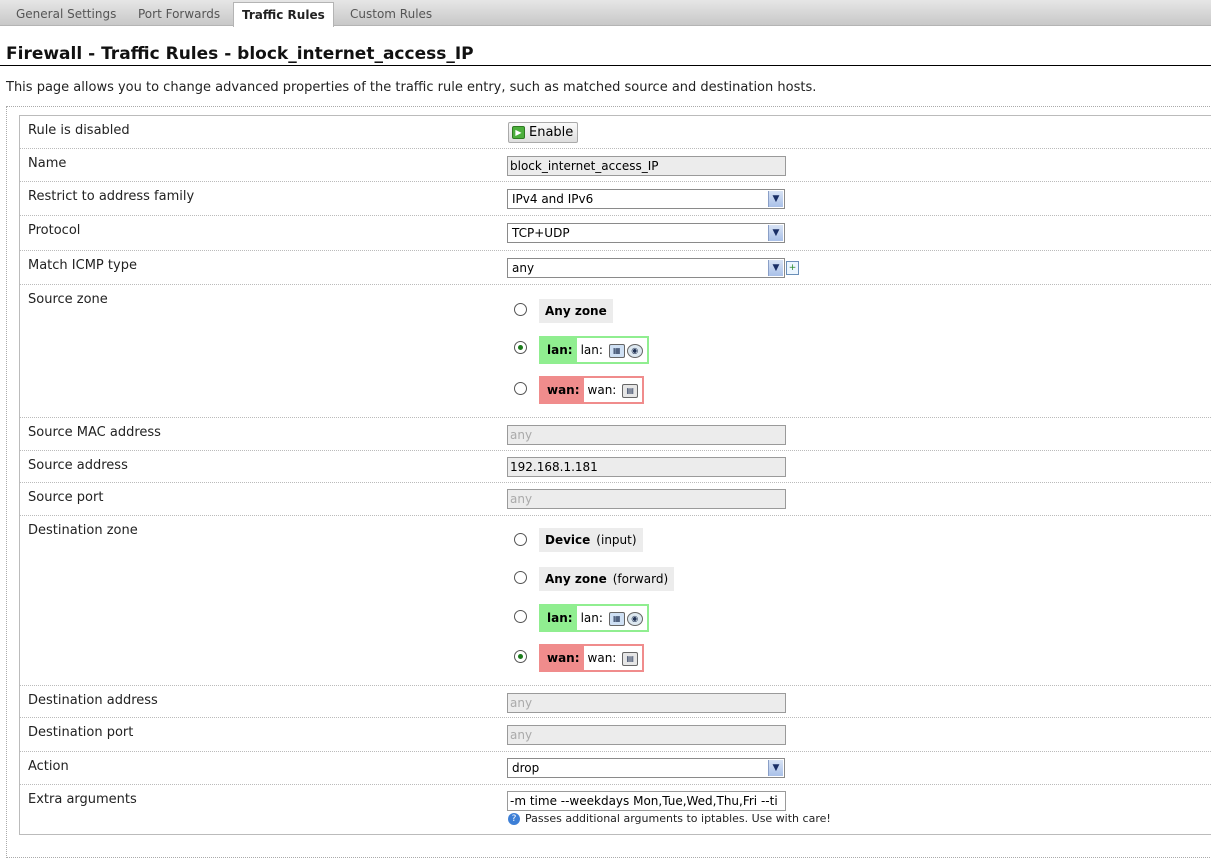  I want to click on destination-port-input: any, so click(646, 735).